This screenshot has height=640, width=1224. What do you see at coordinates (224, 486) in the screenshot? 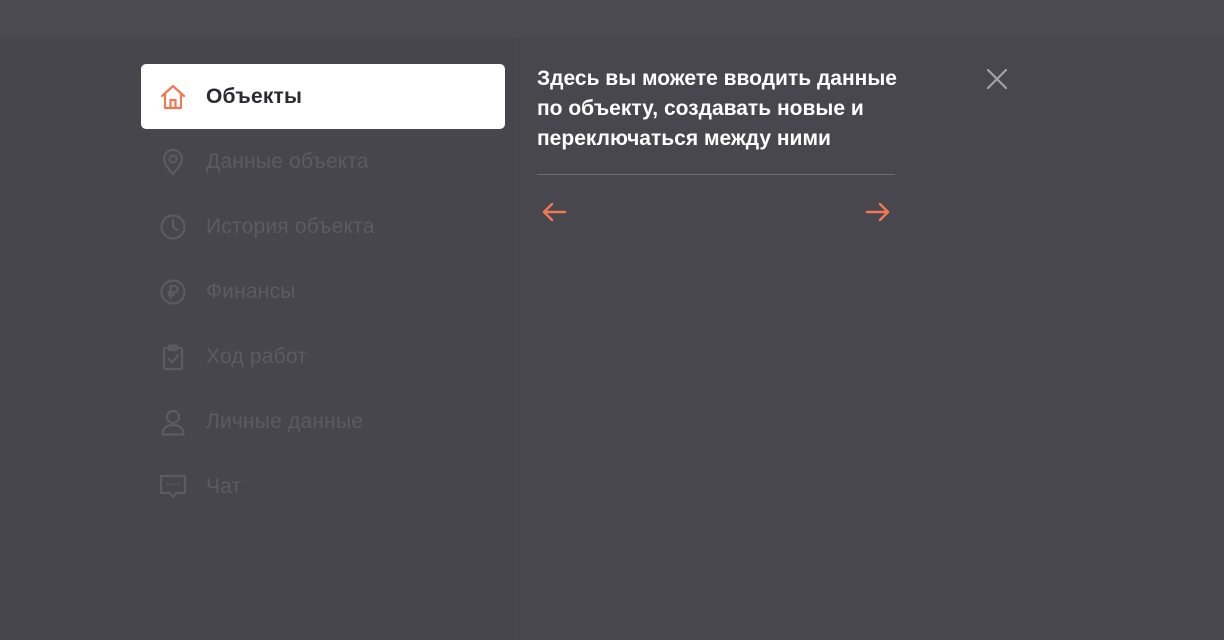
I see `sidebar-item-label: Чат` at bounding box center [224, 486].